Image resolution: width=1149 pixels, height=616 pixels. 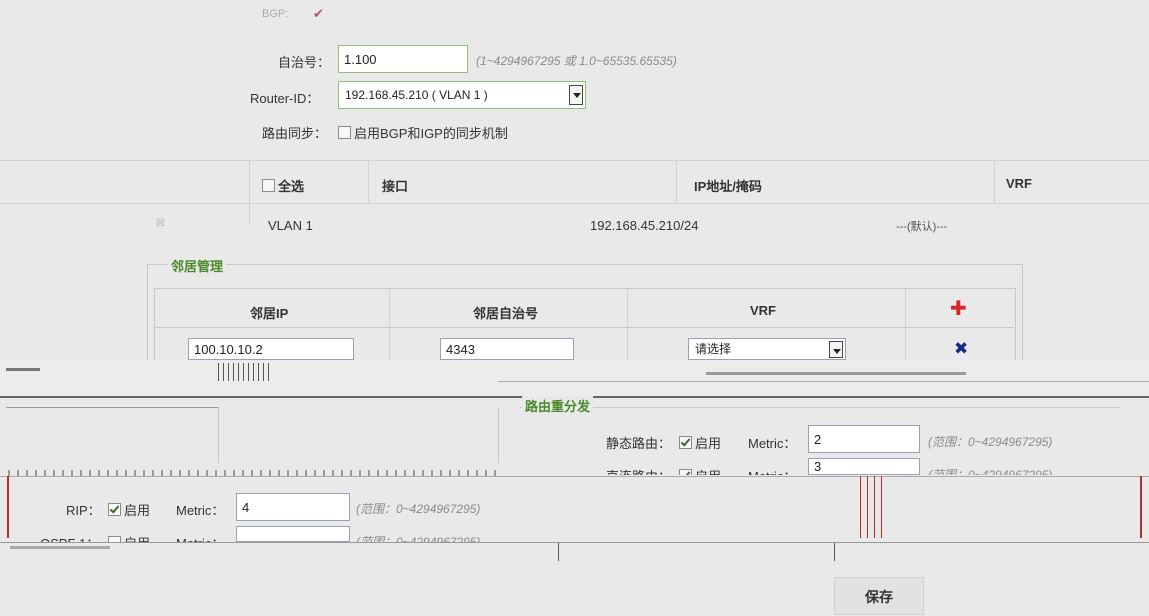 What do you see at coordinates (772, 443) in the screenshot?
I see `static-metric-label: Metric：` at bounding box center [772, 443].